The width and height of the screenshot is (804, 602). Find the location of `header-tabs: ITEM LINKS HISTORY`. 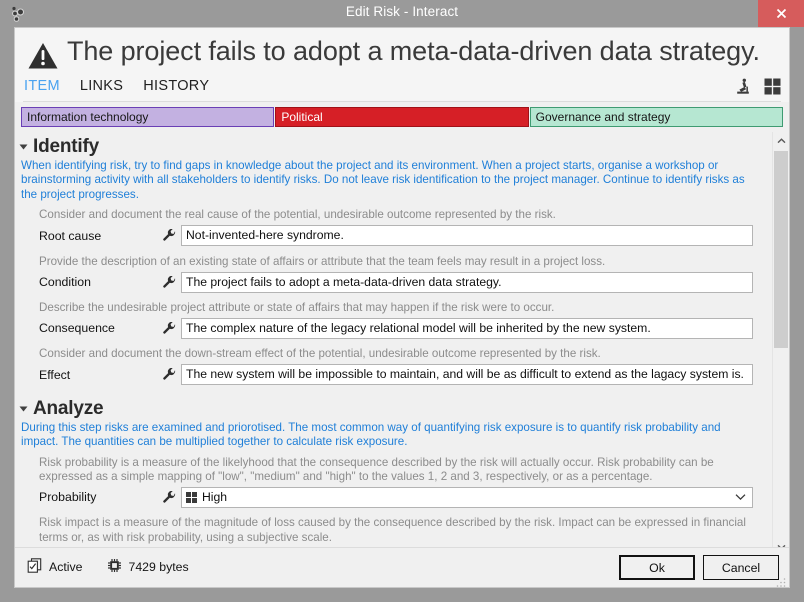

header-tabs: ITEM LINKS HISTORY is located at coordinates (116, 86).